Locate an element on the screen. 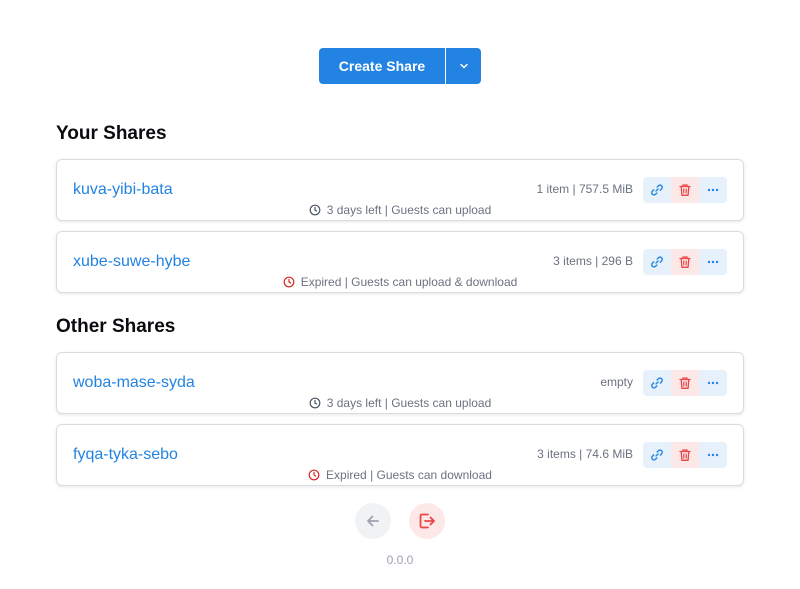 Image resolution: width=800 pixels, height=589 pixels. share-meta: 3 items | 296 B is located at coordinates (593, 261).